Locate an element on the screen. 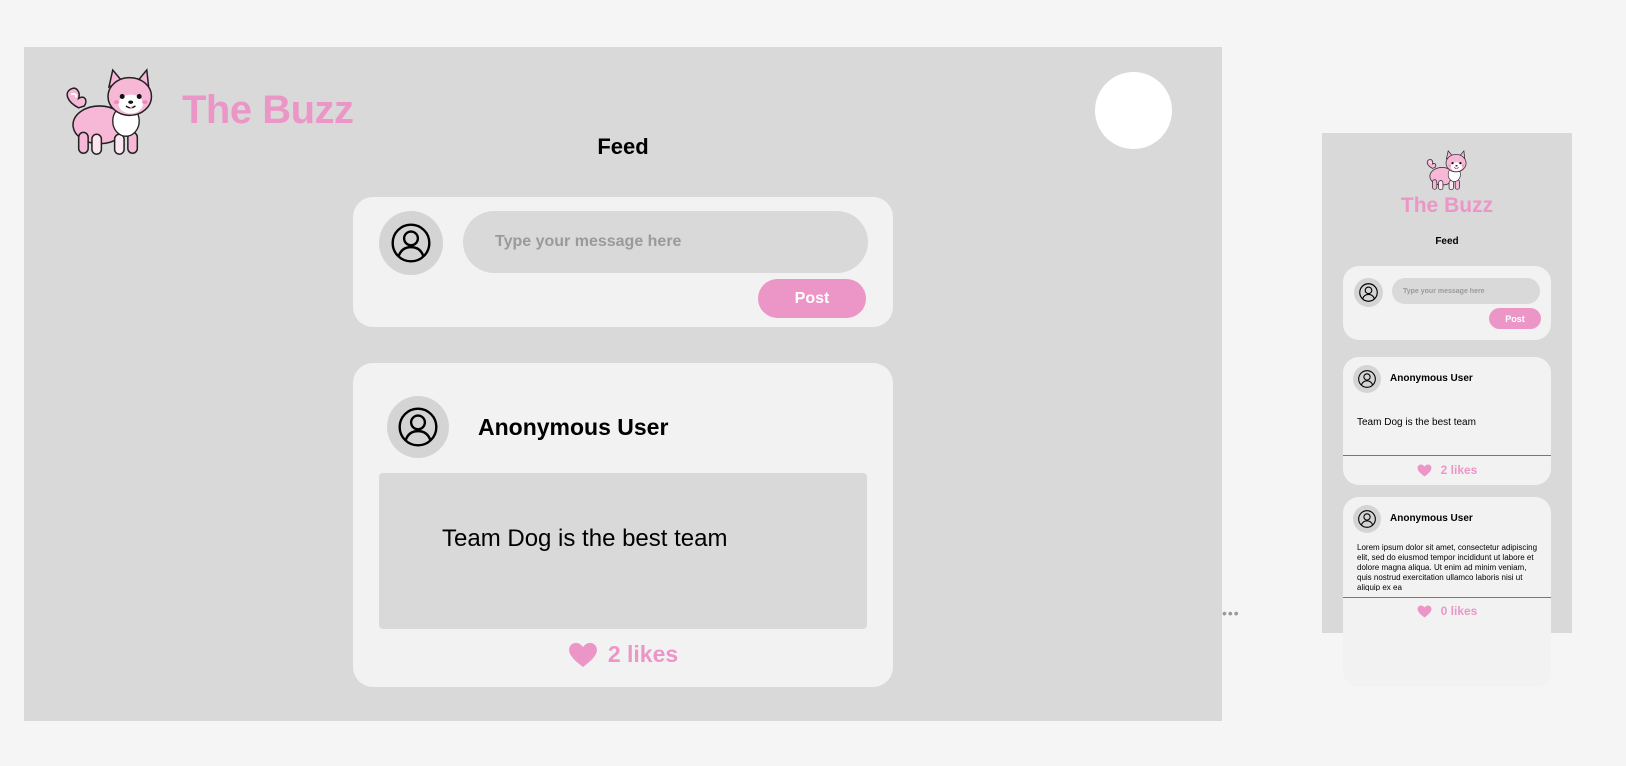 The height and width of the screenshot is (766, 1626). like-button: 0 likes is located at coordinates (1447, 611).